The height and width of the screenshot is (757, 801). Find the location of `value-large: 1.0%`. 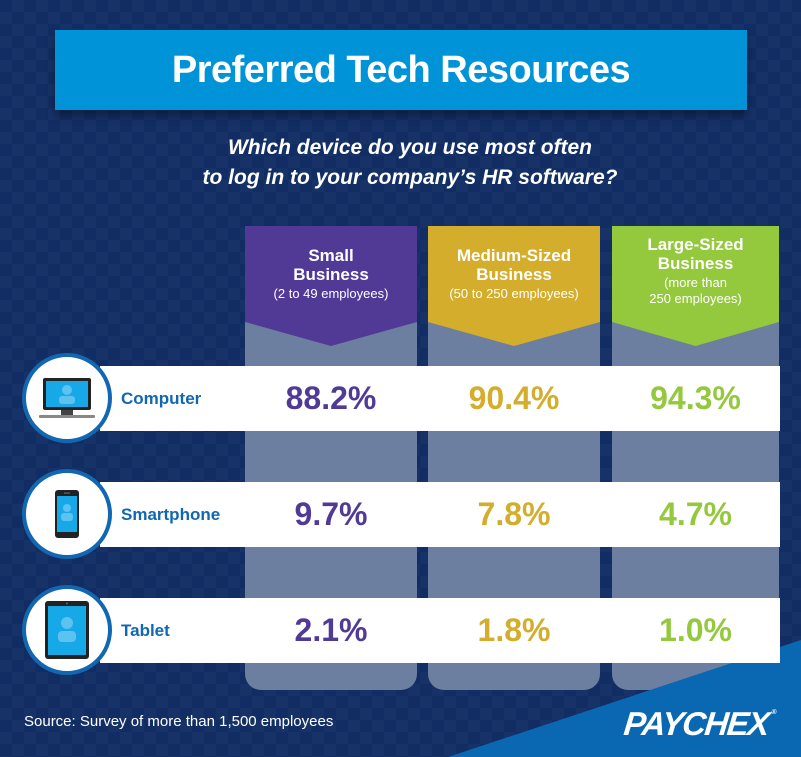

value-large: 1.0% is located at coordinates (695, 630).